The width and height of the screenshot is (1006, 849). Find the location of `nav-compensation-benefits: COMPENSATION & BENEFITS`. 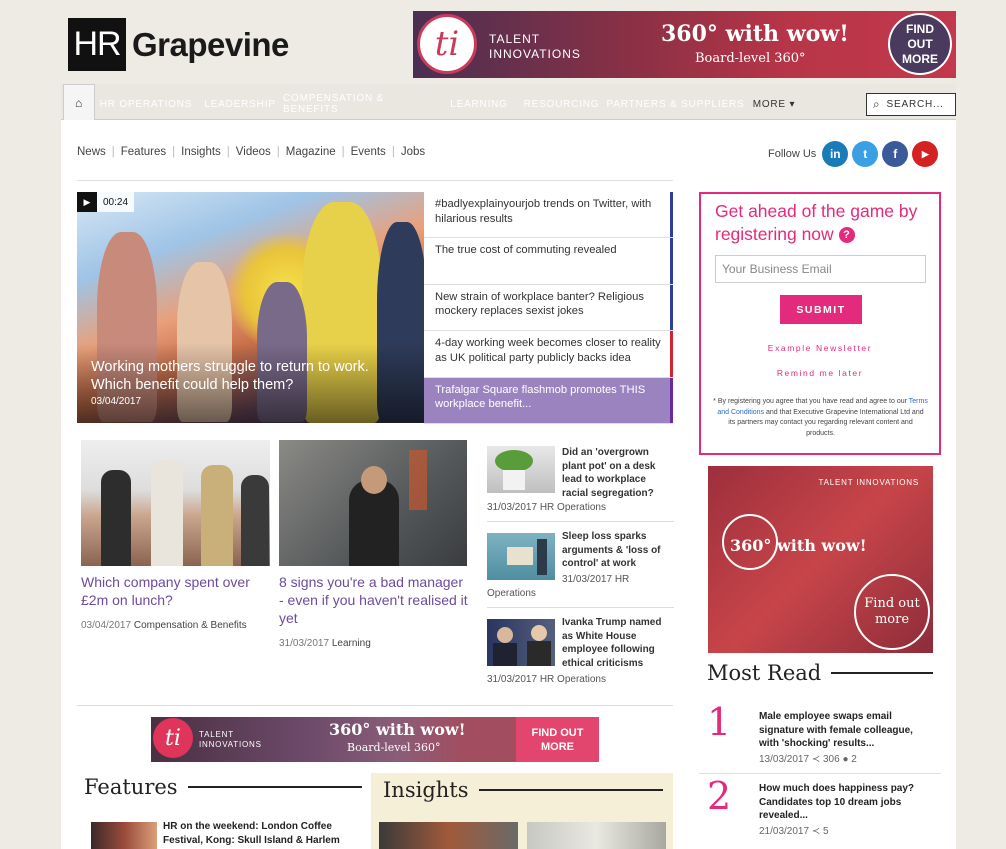

nav-compensation-benefits: COMPENSATION & BENEFITS is located at coordinates (361, 104).